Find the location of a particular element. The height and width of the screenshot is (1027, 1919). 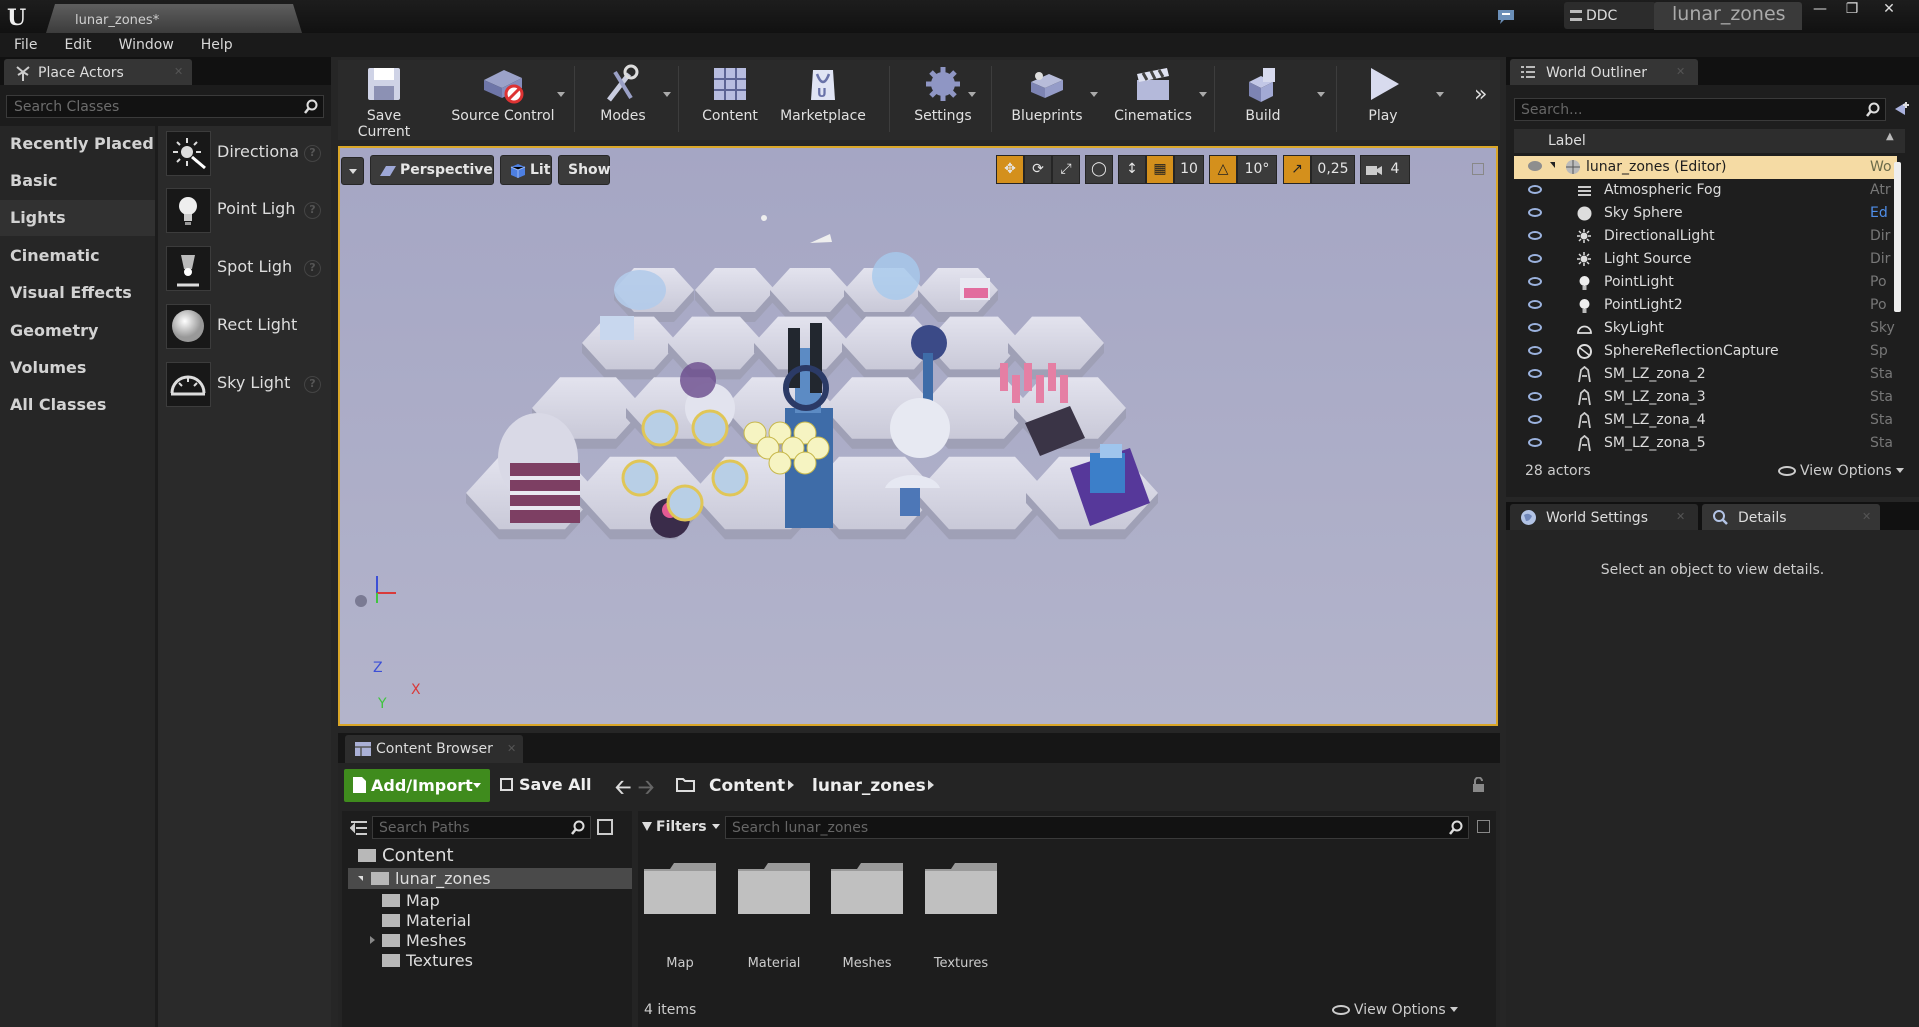

search-paths-input: Search Paths is located at coordinates (481, 827).